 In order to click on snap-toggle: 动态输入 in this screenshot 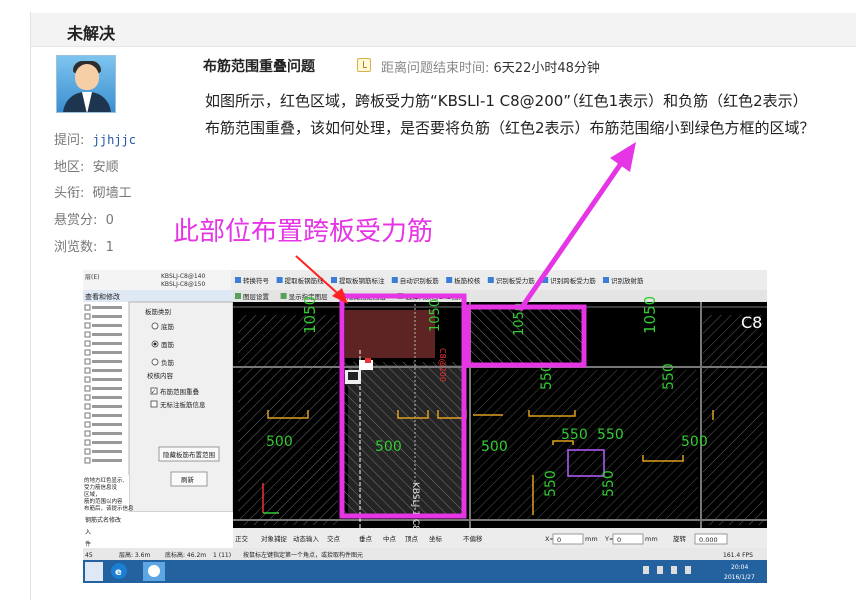, I will do `click(306, 538)`.